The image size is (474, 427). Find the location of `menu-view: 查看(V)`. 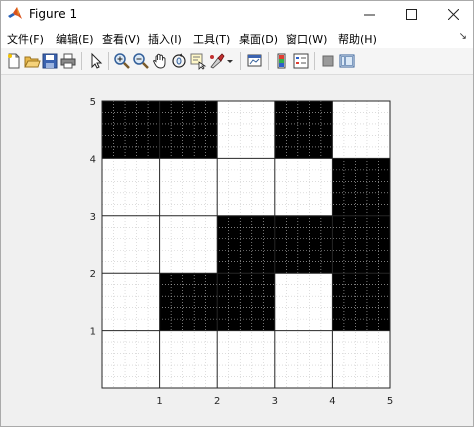

menu-view: 查看(V) is located at coordinates (121, 39).